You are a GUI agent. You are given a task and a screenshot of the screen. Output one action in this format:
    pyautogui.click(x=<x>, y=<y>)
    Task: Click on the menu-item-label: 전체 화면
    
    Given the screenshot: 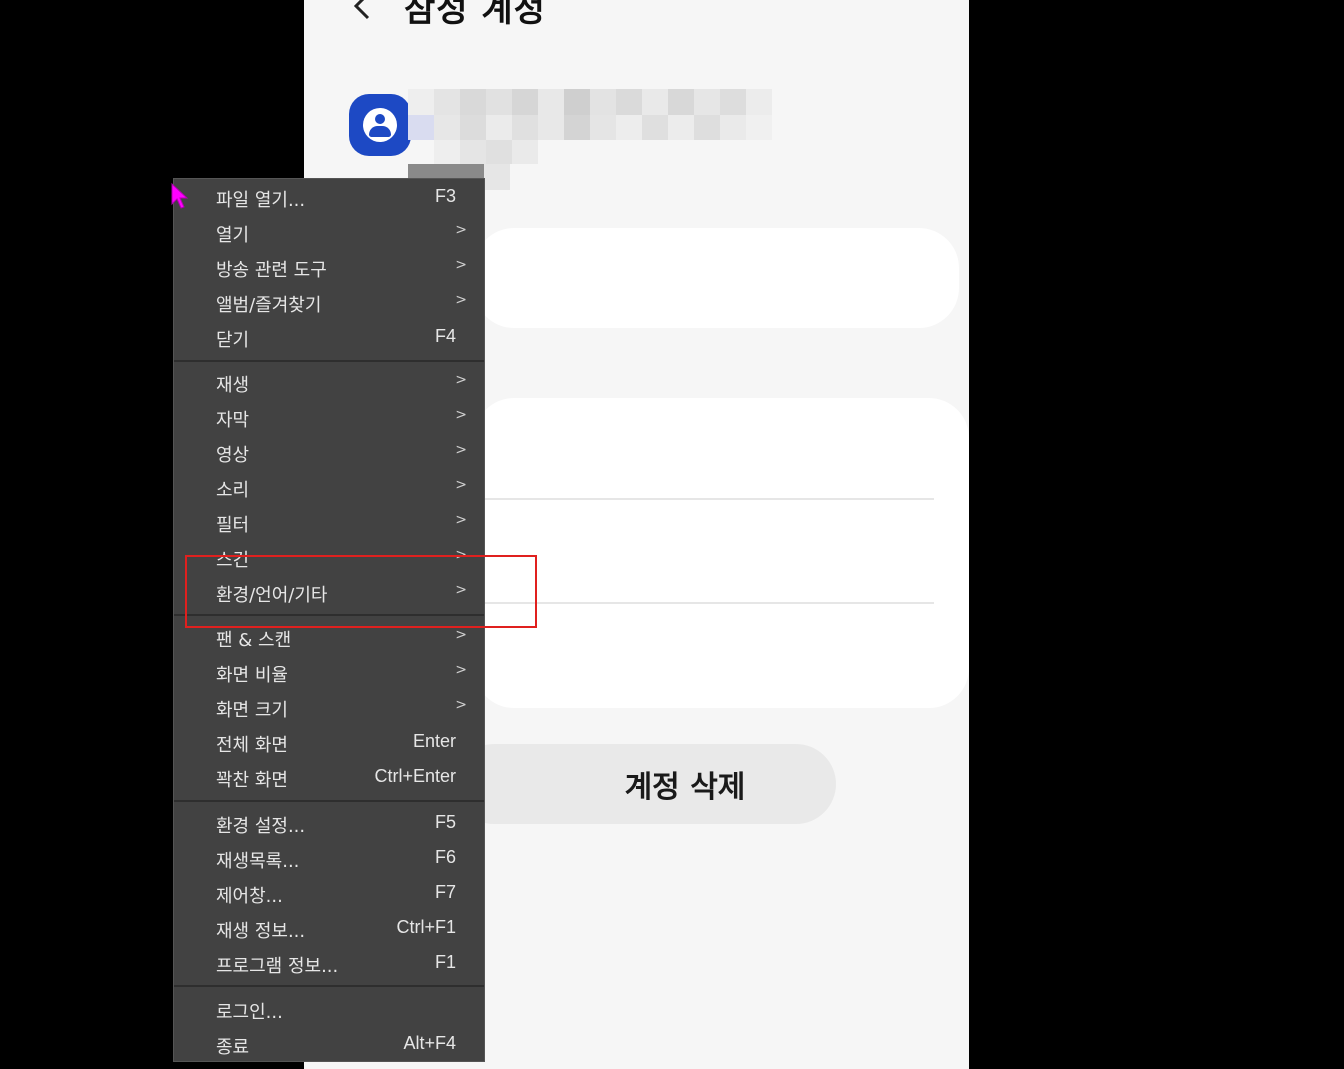 What is the action you would take?
    pyautogui.click(x=252, y=745)
    